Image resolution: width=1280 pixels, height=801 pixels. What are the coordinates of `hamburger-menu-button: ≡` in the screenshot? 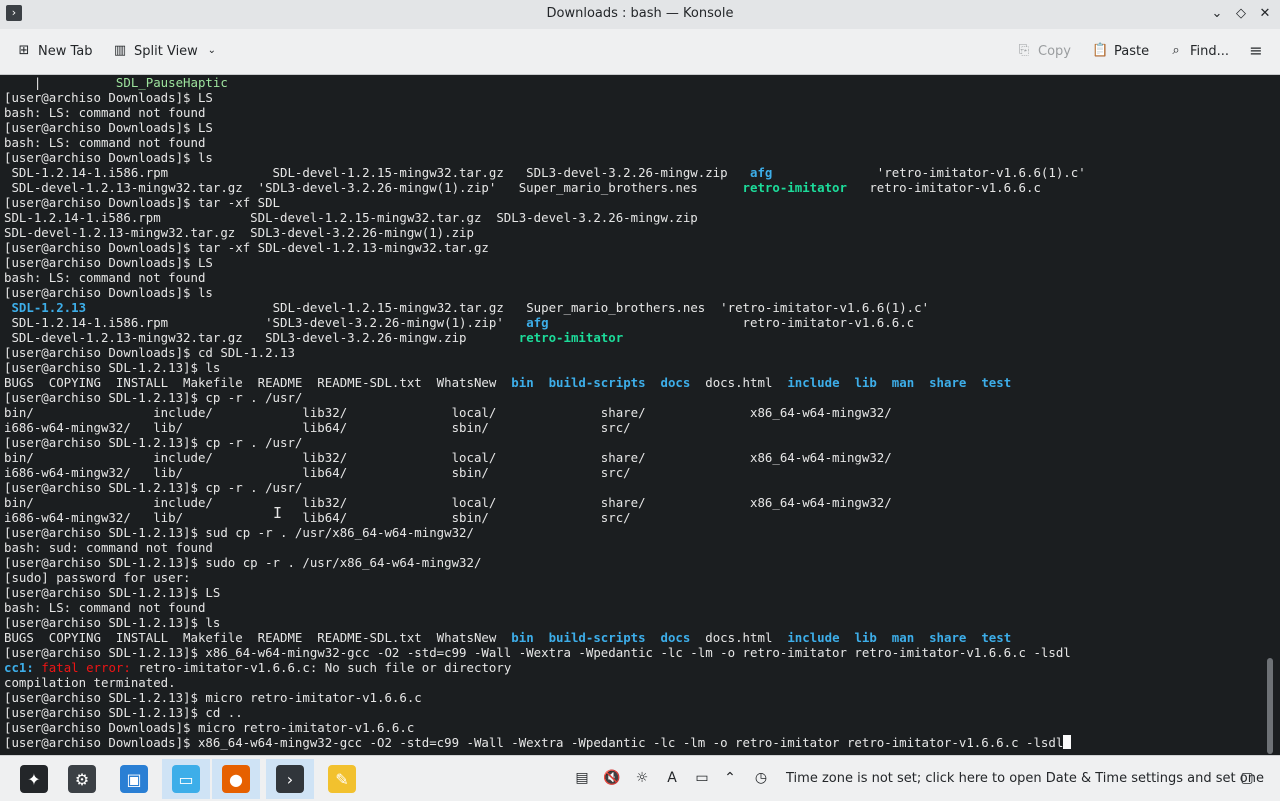 It's located at (1256, 51).